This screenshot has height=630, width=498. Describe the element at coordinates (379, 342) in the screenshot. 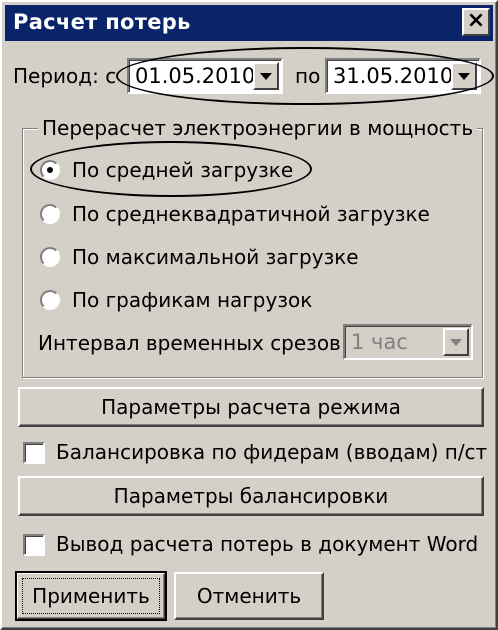

I see `interval-value: 1 час` at that location.